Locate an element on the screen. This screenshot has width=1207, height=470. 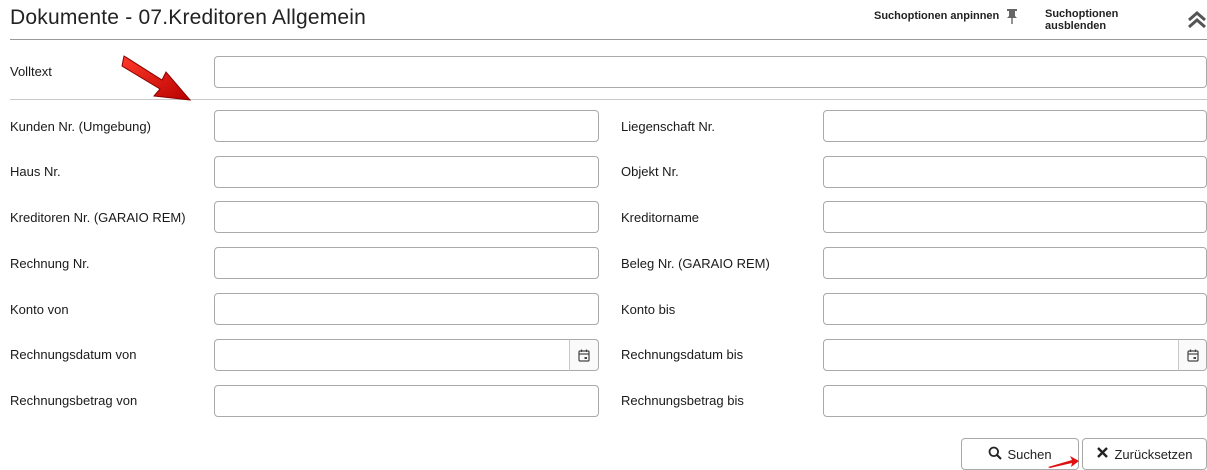
beleg-nr-input is located at coordinates (1015, 263).